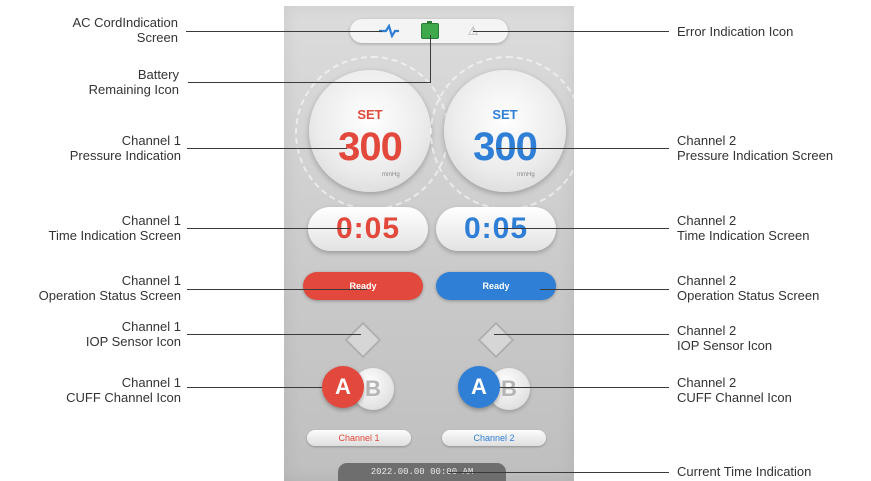 This screenshot has height=481, width=871. I want to click on label-ch1-status-line2: Operation Status Screen, so click(109, 295).